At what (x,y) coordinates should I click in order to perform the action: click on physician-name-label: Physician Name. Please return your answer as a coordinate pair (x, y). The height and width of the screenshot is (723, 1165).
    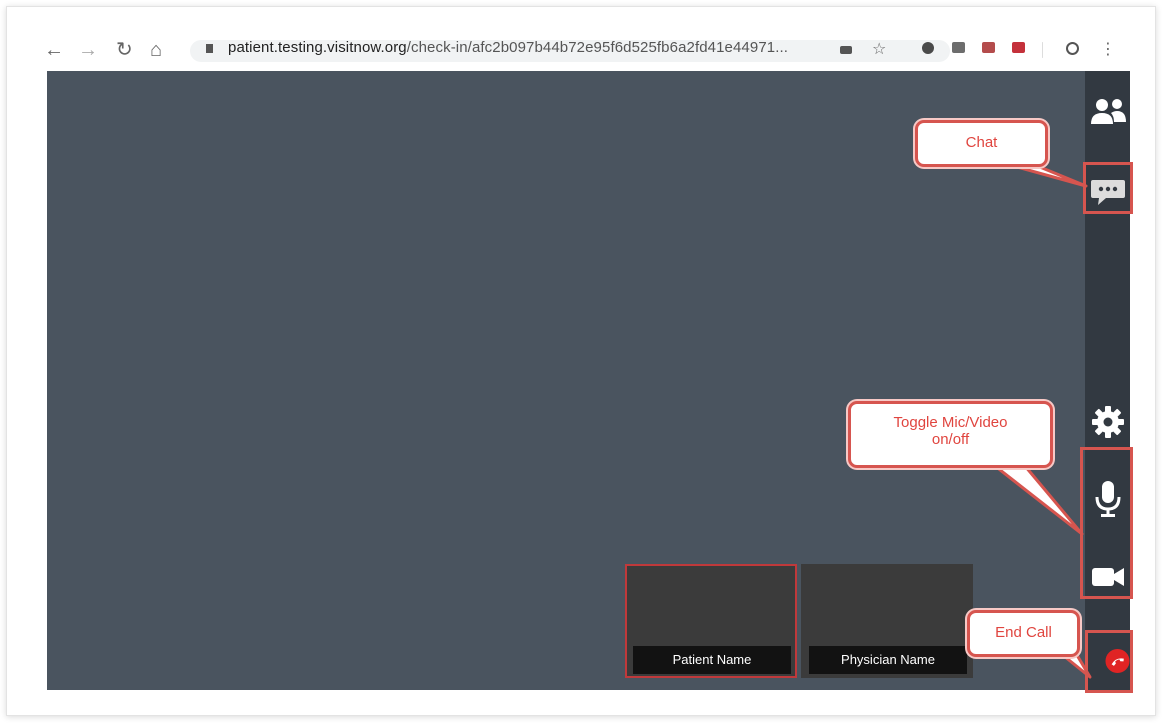
    Looking at the image, I should click on (888, 660).